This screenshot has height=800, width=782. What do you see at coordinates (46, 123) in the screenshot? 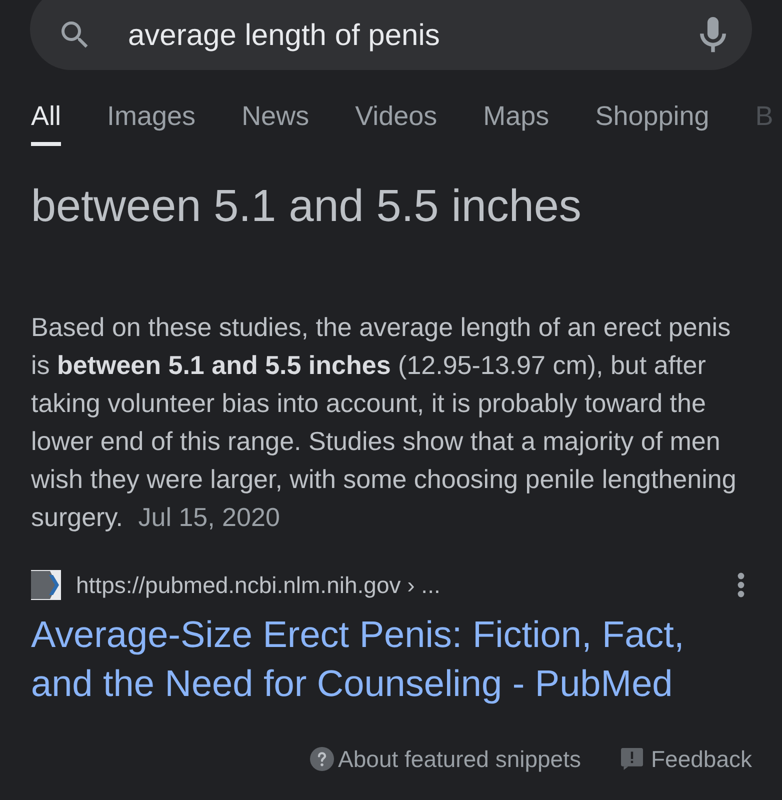
I see `search-tab: All` at bounding box center [46, 123].